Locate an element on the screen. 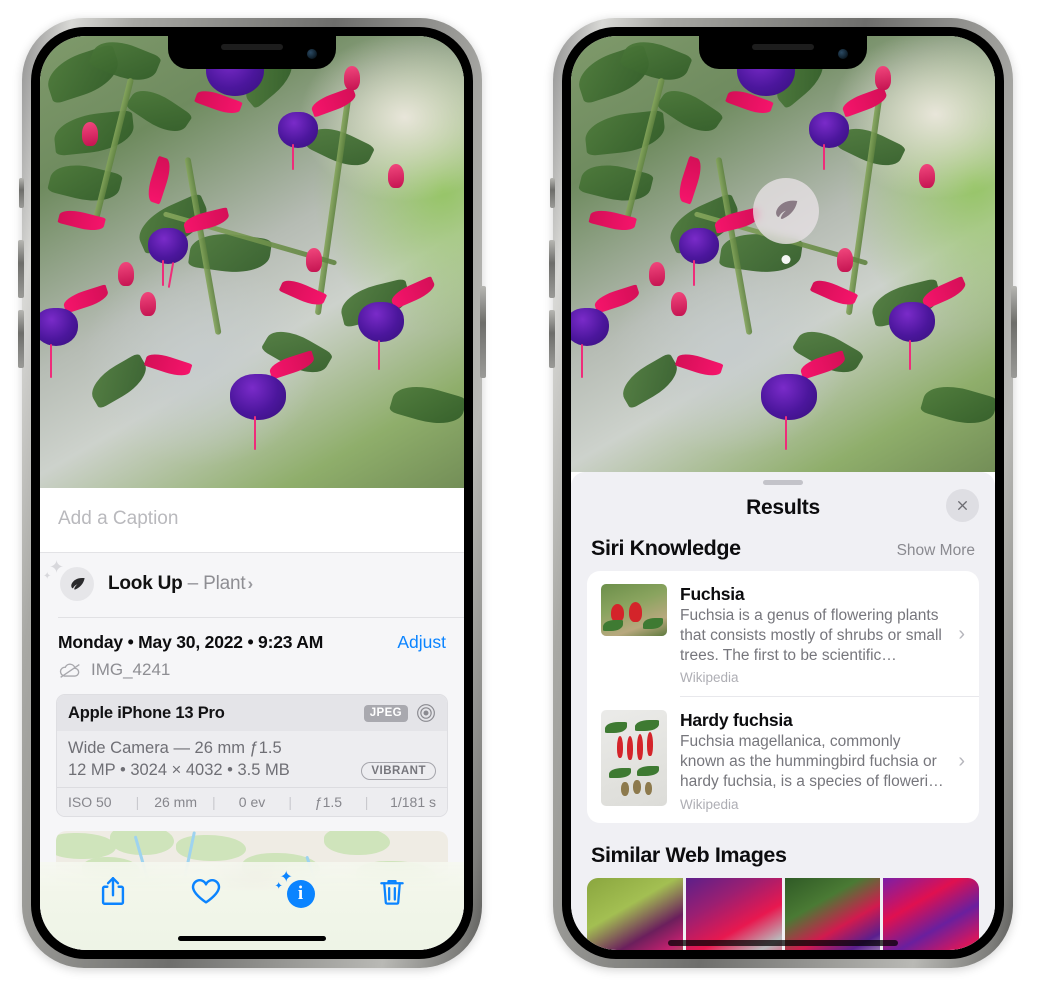 The width and height of the screenshot is (1055, 985). lens-info: Wide Camera — 26 mm ƒ1.5 is located at coordinates (175, 748).